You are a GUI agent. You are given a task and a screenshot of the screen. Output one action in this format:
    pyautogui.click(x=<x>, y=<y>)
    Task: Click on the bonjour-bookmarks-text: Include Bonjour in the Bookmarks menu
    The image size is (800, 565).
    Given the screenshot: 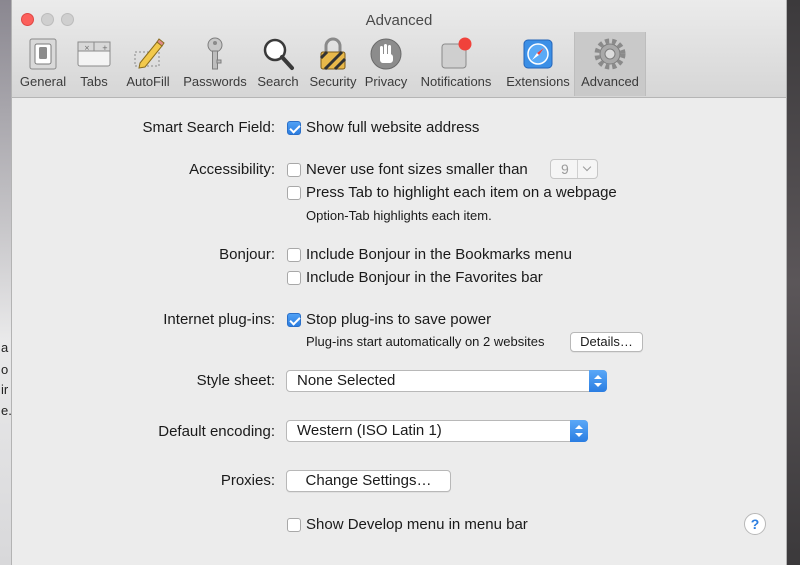 What is the action you would take?
    pyautogui.click(x=439, y=254)
    